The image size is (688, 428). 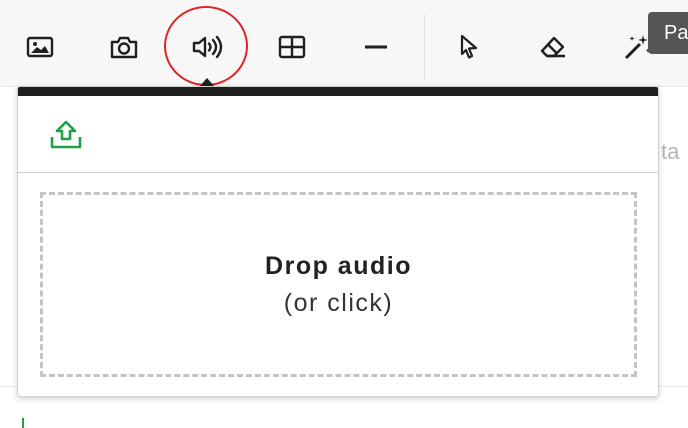 What do you see at coordinates (338, 265) in the screenshot?
I see `dropzone-title: Drop audio` at bounding box center [338, 265].